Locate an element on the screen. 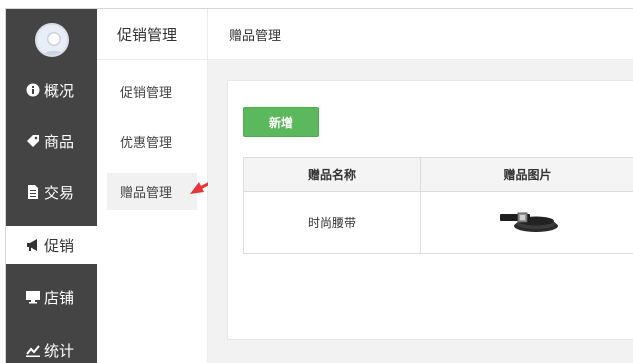 The image size is (633, 363). page-title: 赠品管理 is located at coordinates (420, 34).